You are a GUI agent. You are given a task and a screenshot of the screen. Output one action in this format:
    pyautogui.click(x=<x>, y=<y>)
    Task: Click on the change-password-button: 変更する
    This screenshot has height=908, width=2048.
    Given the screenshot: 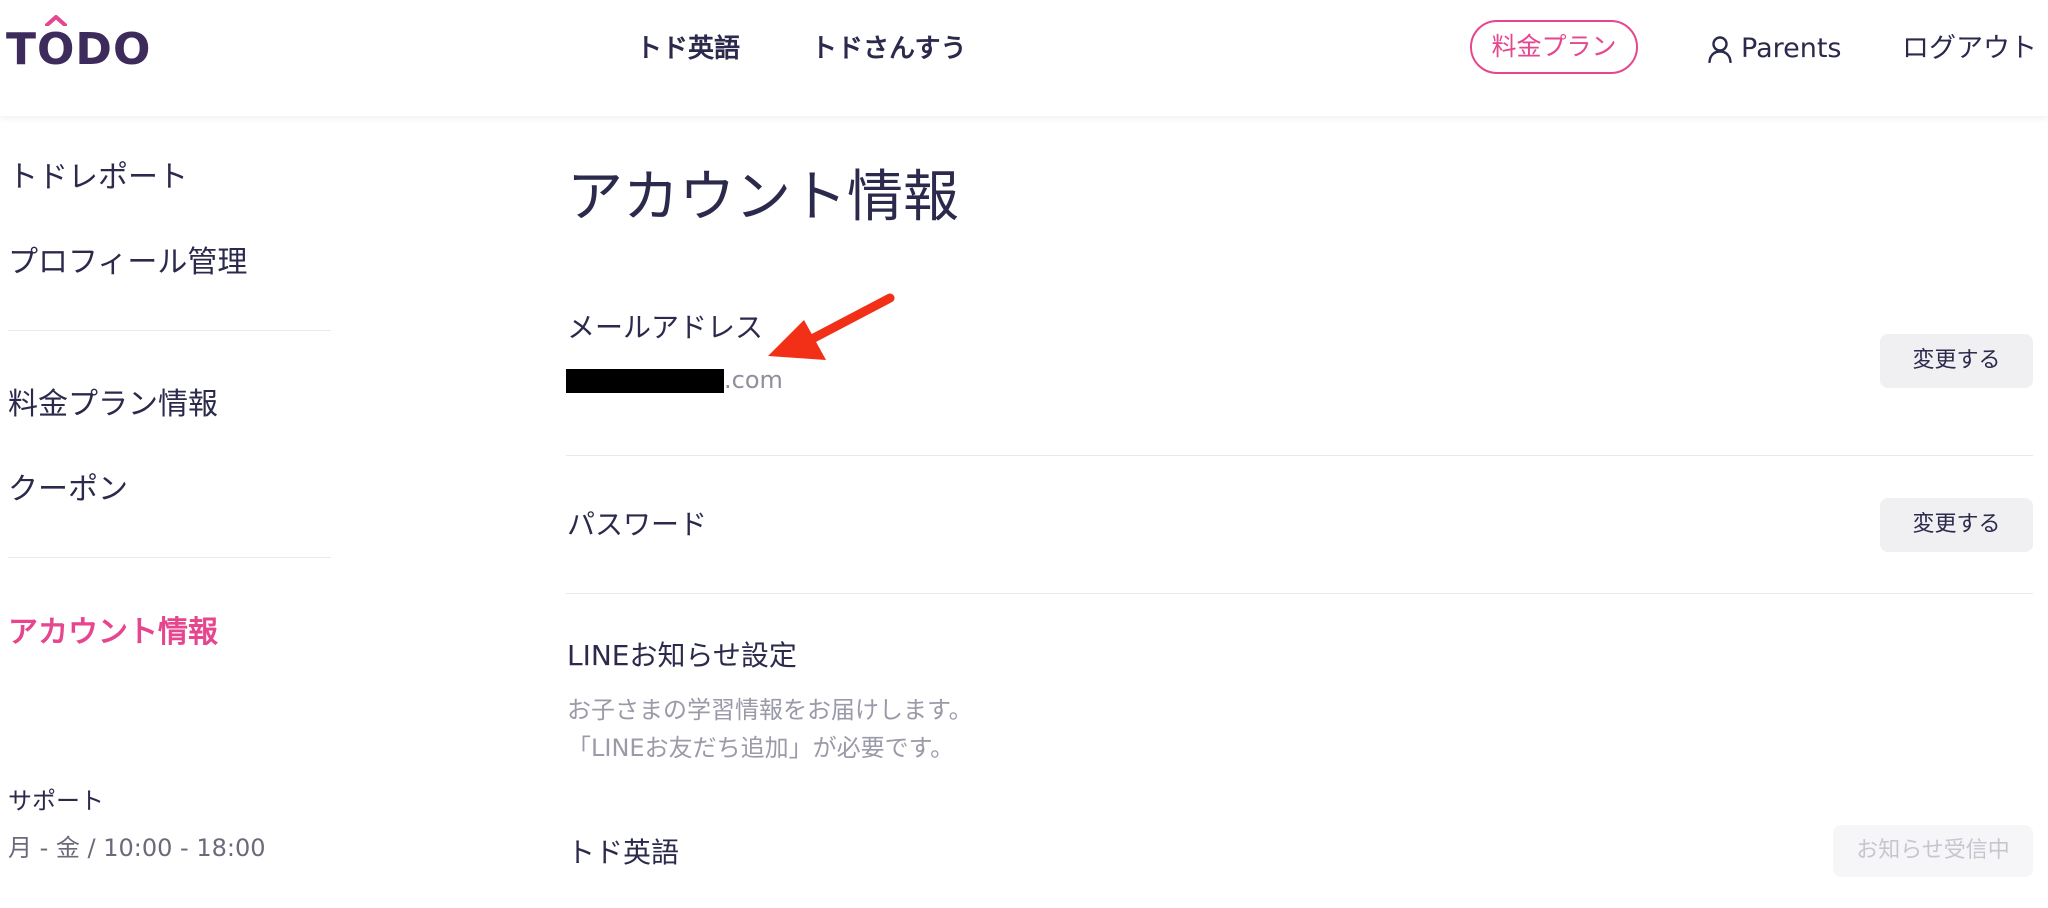 What is the action you would take?
    pyautogui.click(x=1956, y=525)
    